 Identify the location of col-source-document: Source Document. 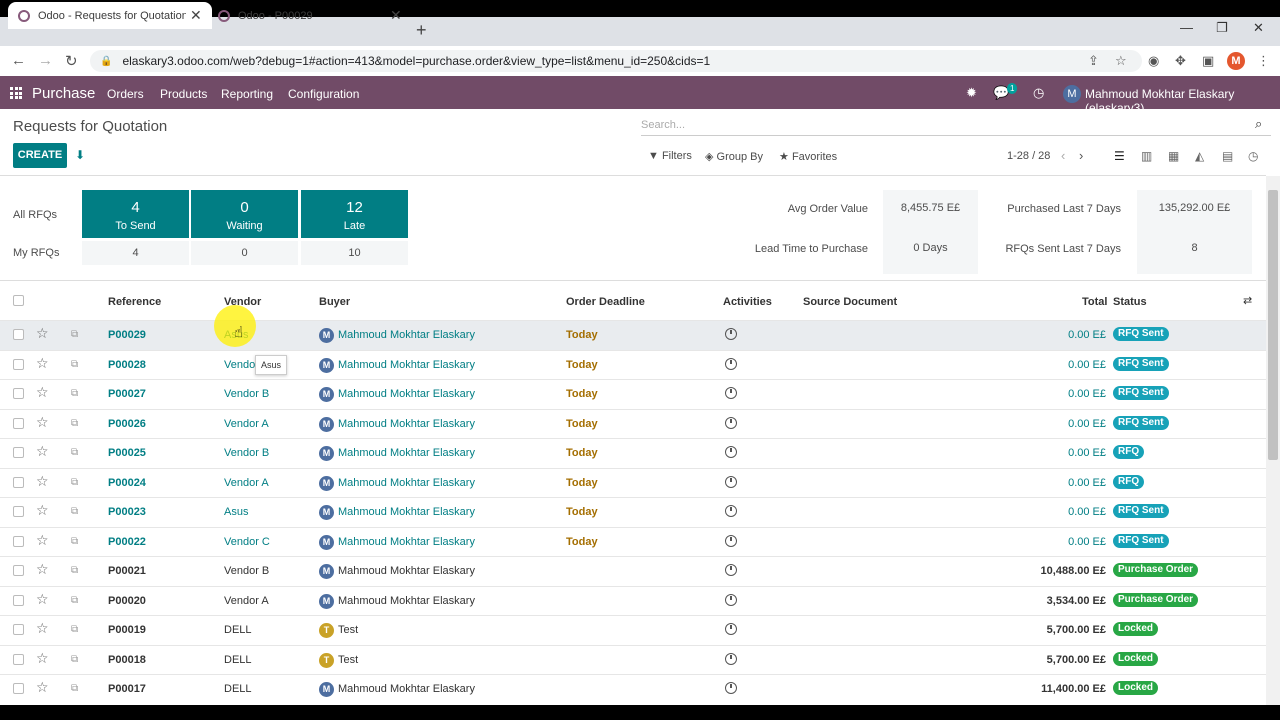
(850, 302).